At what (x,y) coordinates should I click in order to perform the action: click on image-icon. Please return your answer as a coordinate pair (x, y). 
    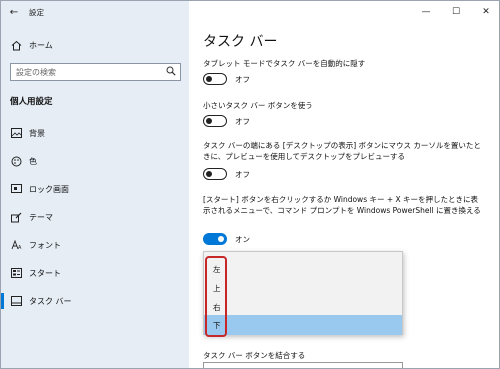
    Looking at the image, I should click on (16, 133).